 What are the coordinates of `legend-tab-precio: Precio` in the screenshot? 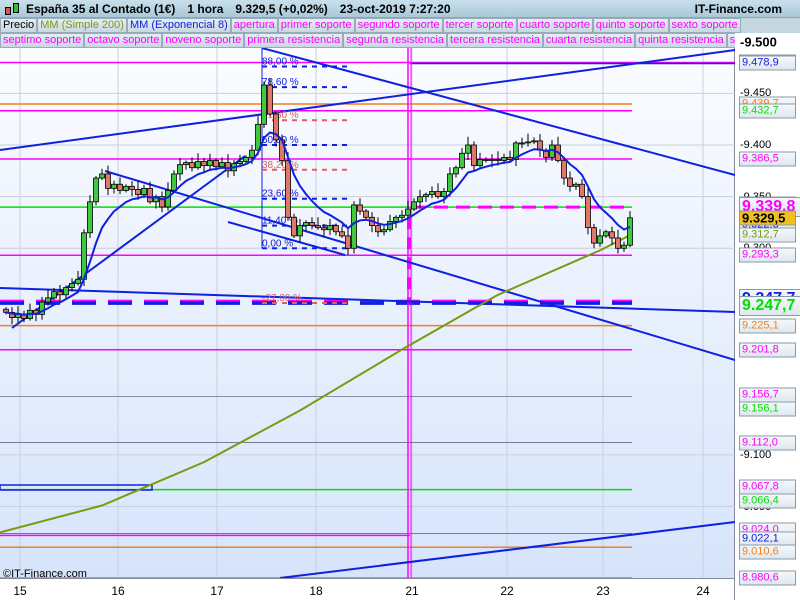 It's located at (19, 25).